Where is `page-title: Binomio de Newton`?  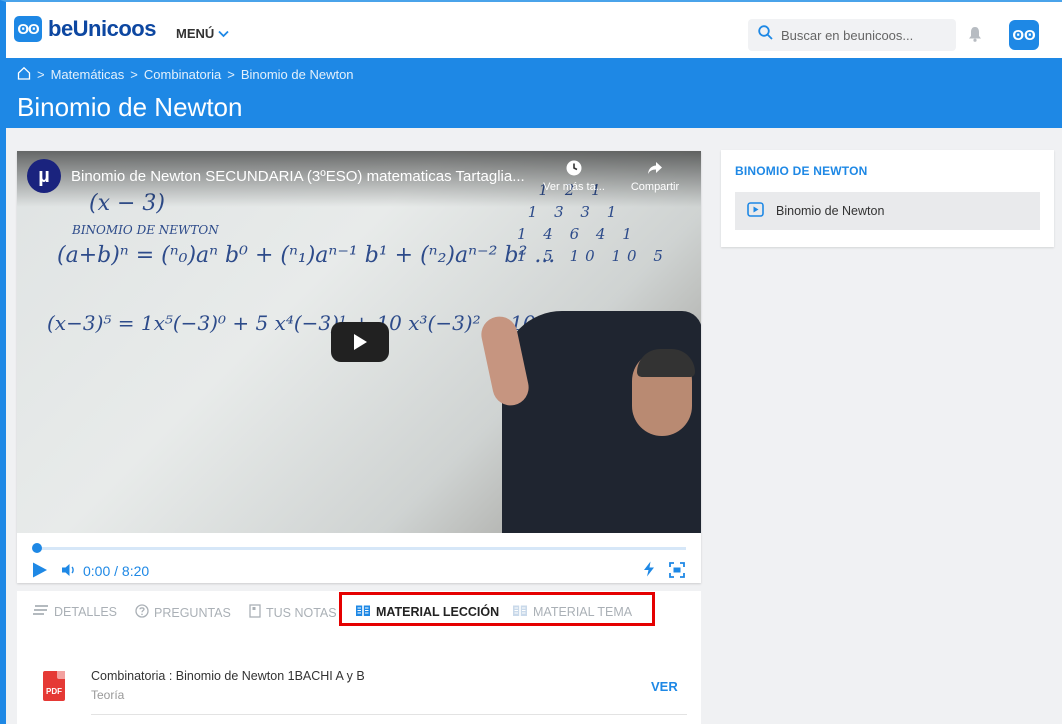 page-title: Binomio de Newton is located at coordinates (130, 107).